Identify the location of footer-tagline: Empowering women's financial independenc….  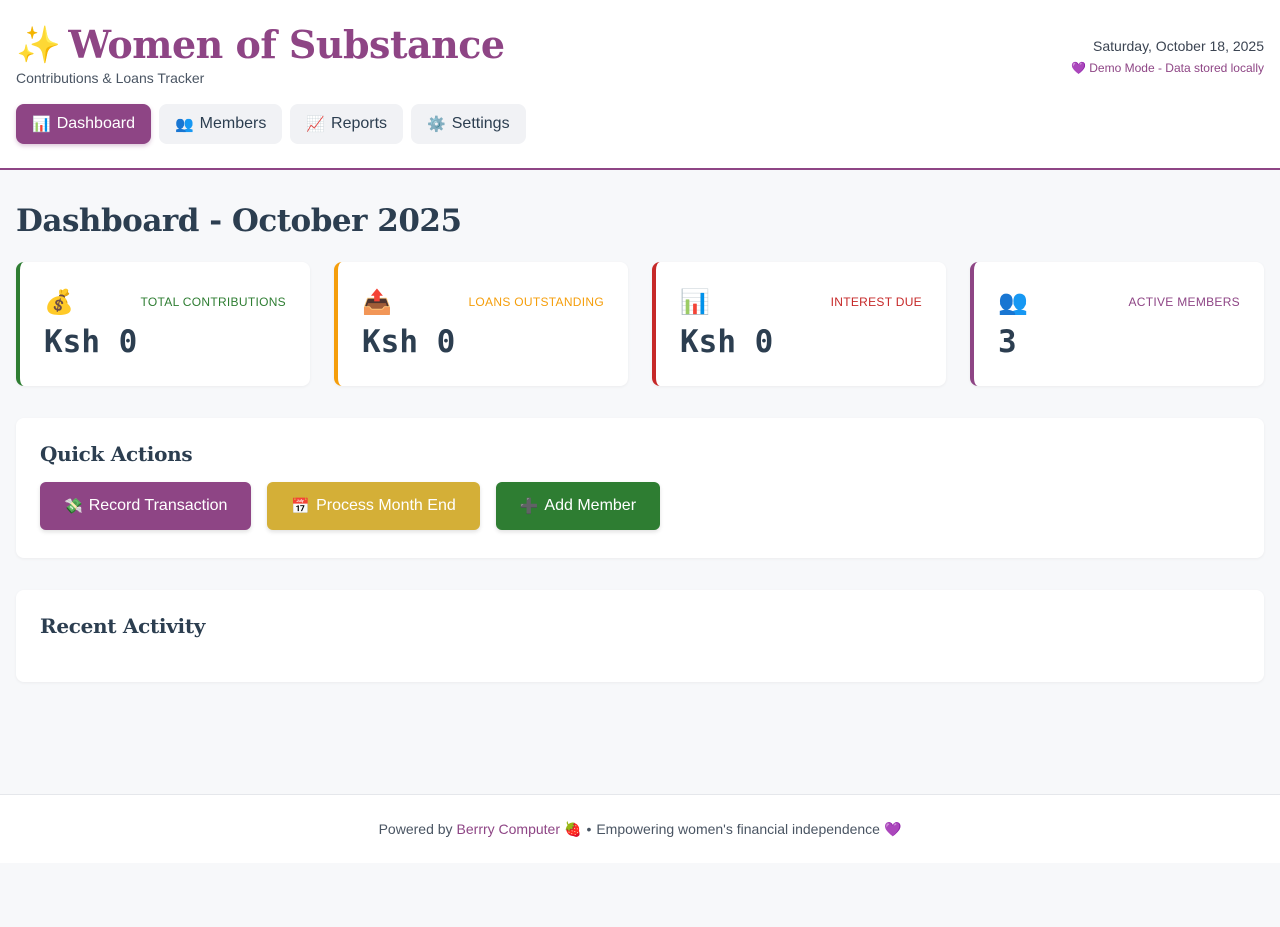
(738, 829).